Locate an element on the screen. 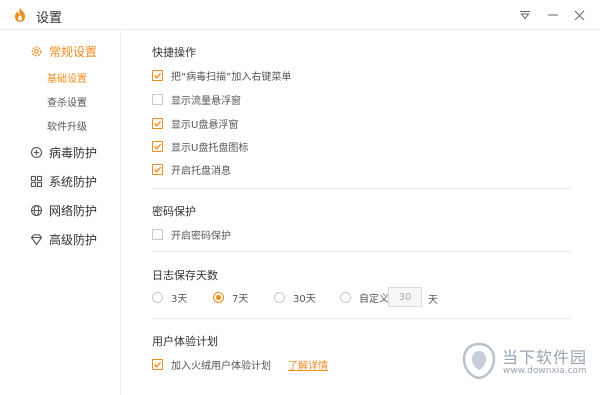  radio-log-30-days: 30天 is located at coordinates (295, 297).